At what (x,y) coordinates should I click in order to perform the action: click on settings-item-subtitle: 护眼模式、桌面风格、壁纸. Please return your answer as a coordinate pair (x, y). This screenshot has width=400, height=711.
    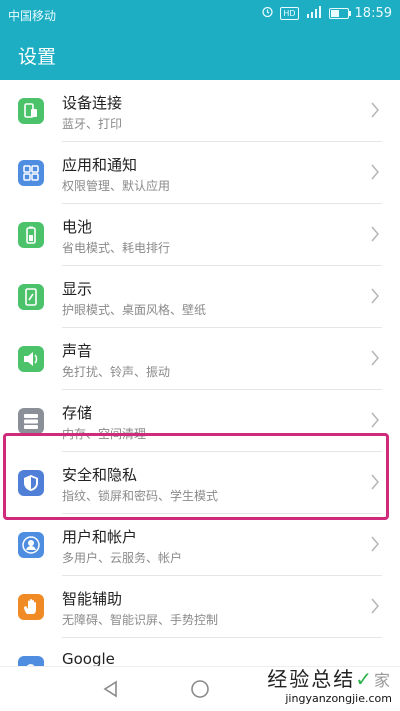
    Looking at the image, I should click on (134, 310).